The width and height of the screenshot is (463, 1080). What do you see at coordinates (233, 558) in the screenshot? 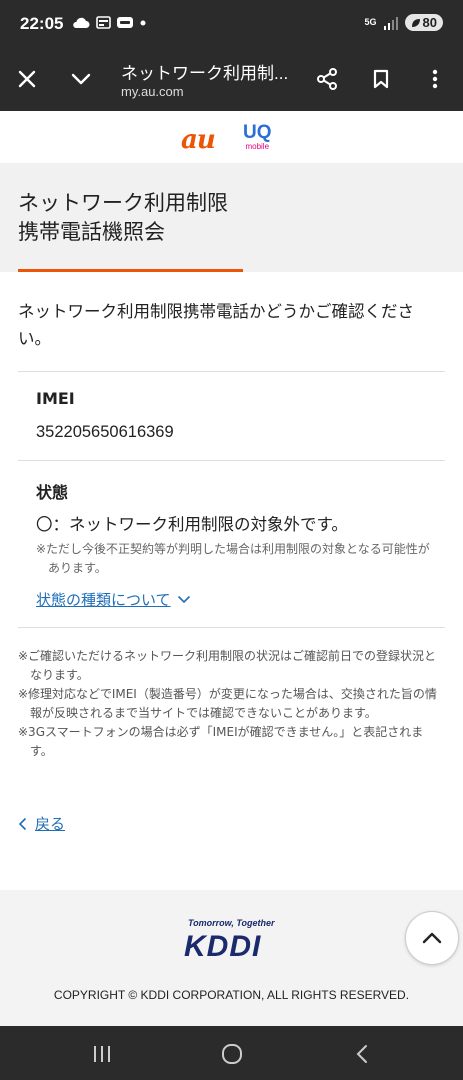
I see `status-note: ※ただし今後不正契約等が判明した場合は利用制限の対象となる可能性があります。` at bounding box center [233, 558].